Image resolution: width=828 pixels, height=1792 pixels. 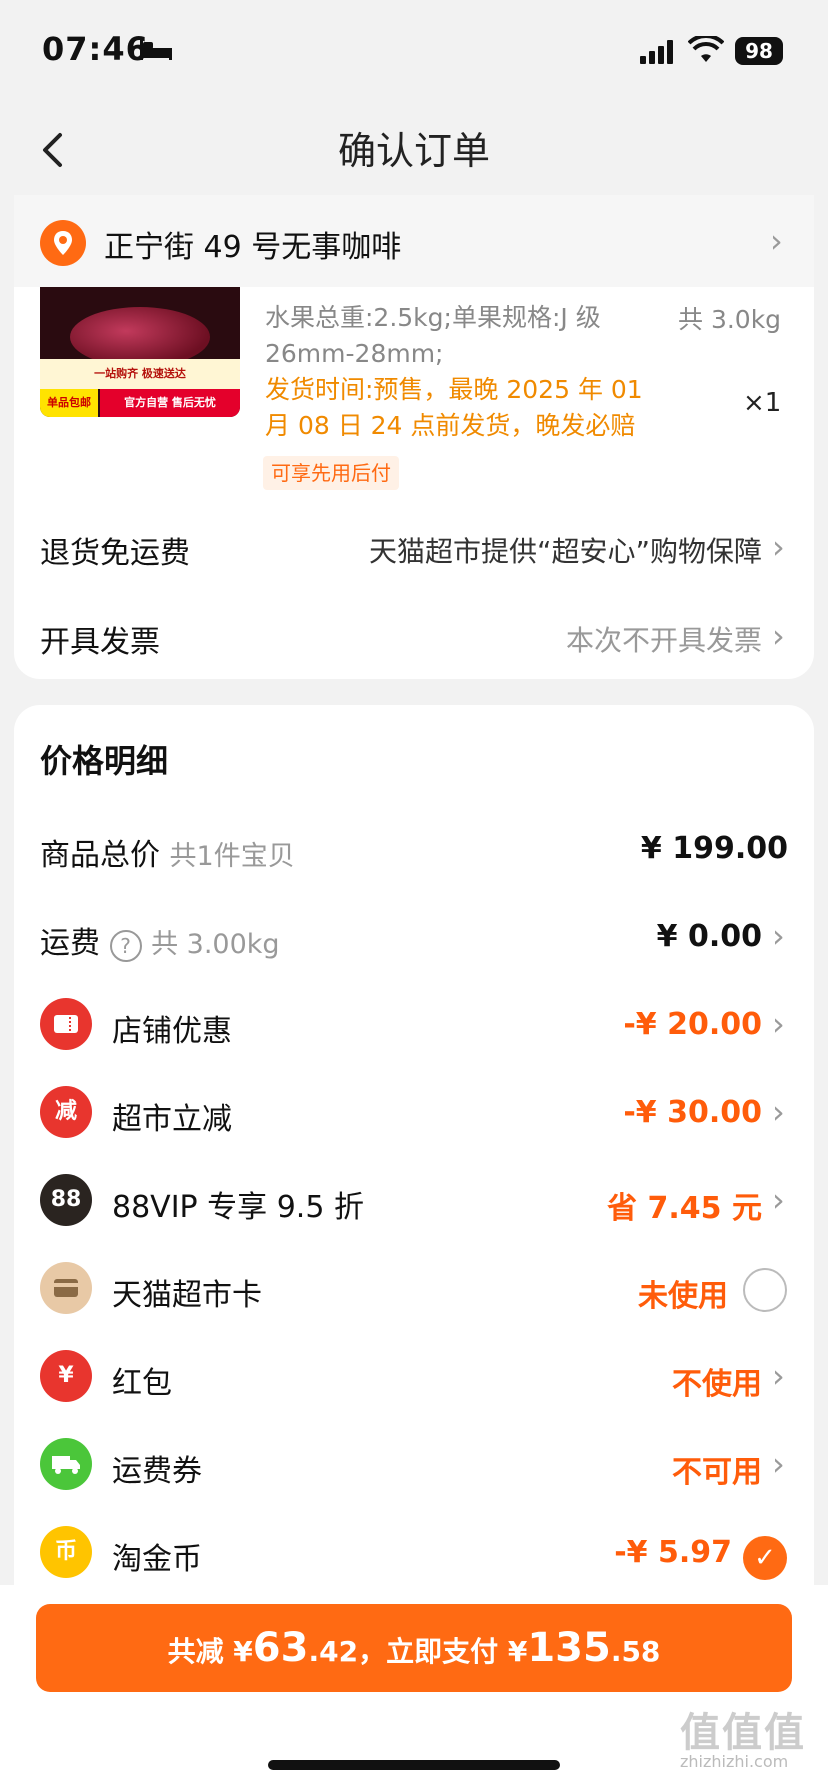 What do you see at coordinates (709, 936) in the screenshot?
I see `freight-value: ¥ 0.00` at bounding box center [709, 936].